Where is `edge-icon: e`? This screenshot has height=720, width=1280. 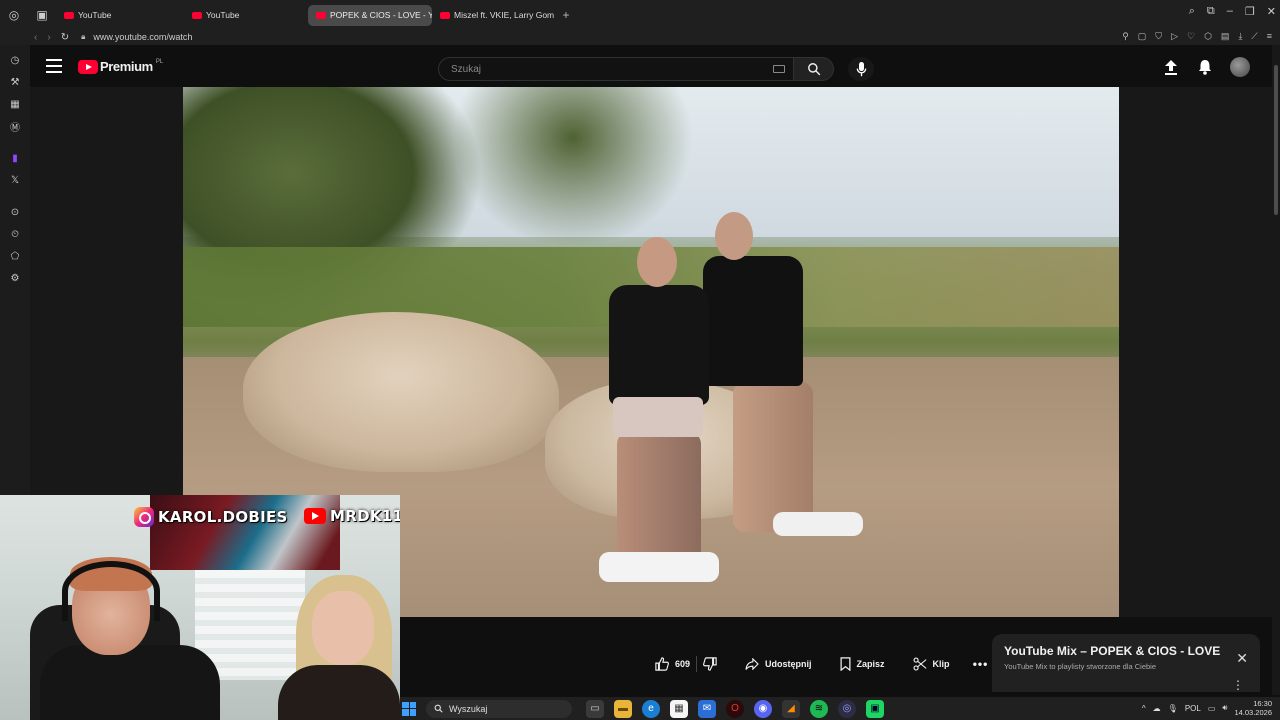 edge-icon: e is located at coordinates (651, 708).